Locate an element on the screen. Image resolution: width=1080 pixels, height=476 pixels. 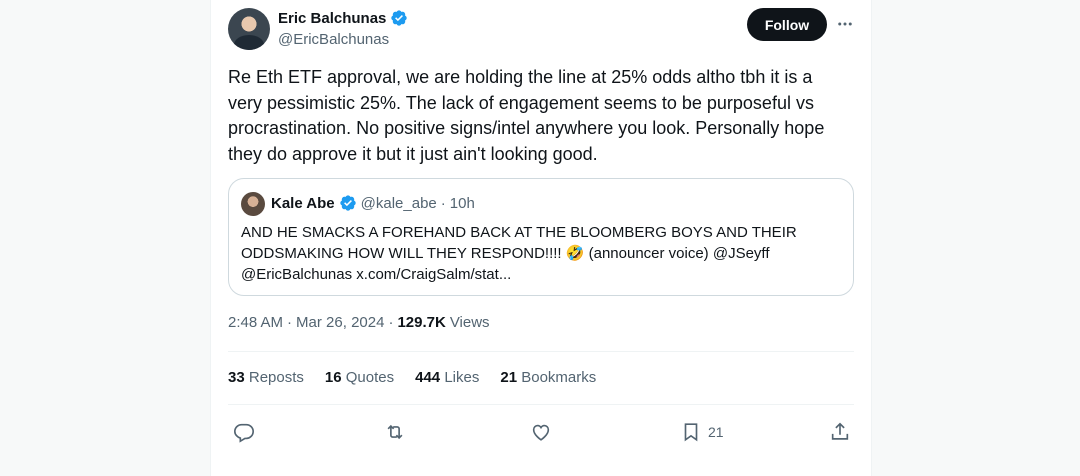
bookmarks-count: 21 is located at coordinates (509, 377).